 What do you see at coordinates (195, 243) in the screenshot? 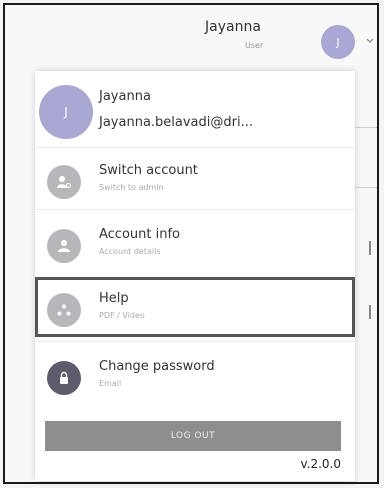
I see `menu-item-account-info: Account info Account details` at bounding box center [195, 243].